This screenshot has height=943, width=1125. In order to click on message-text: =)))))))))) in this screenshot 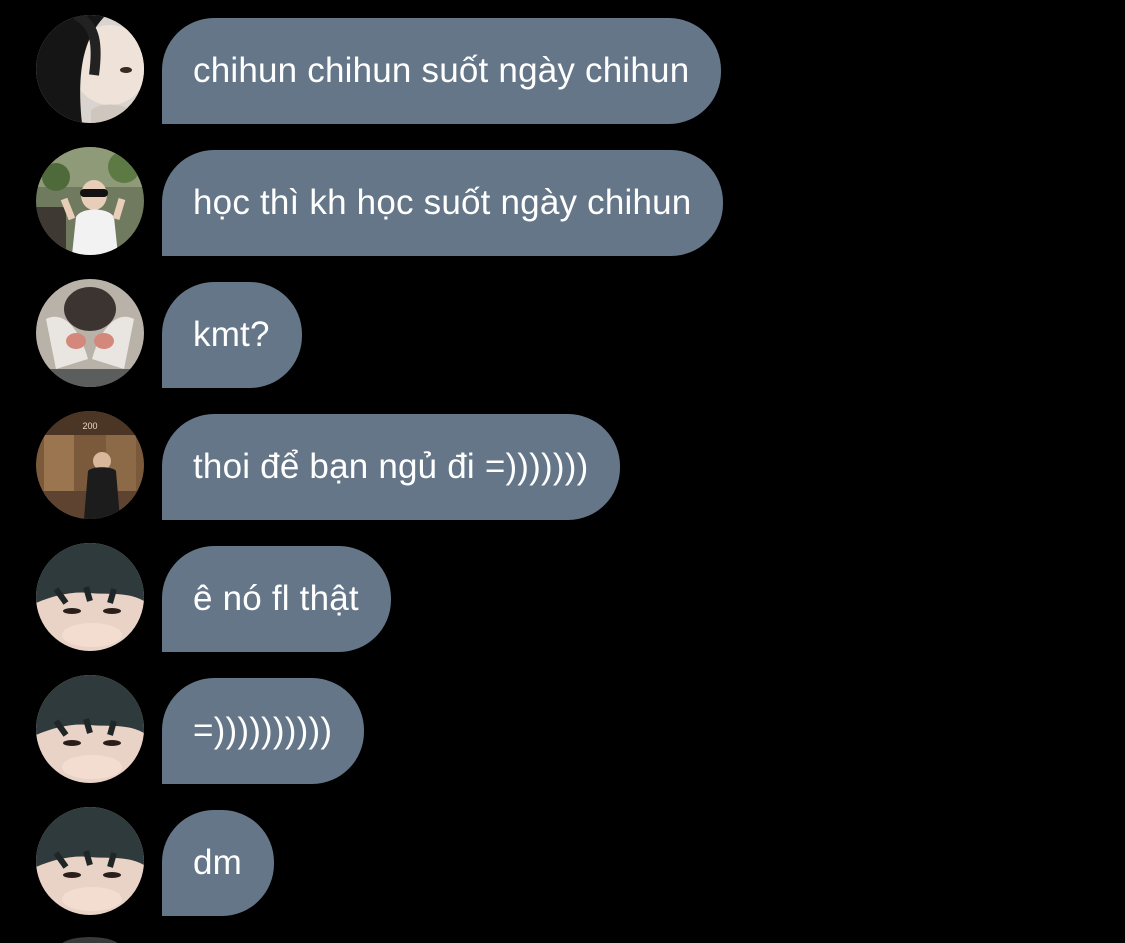, I will do `click(263, 730)`.